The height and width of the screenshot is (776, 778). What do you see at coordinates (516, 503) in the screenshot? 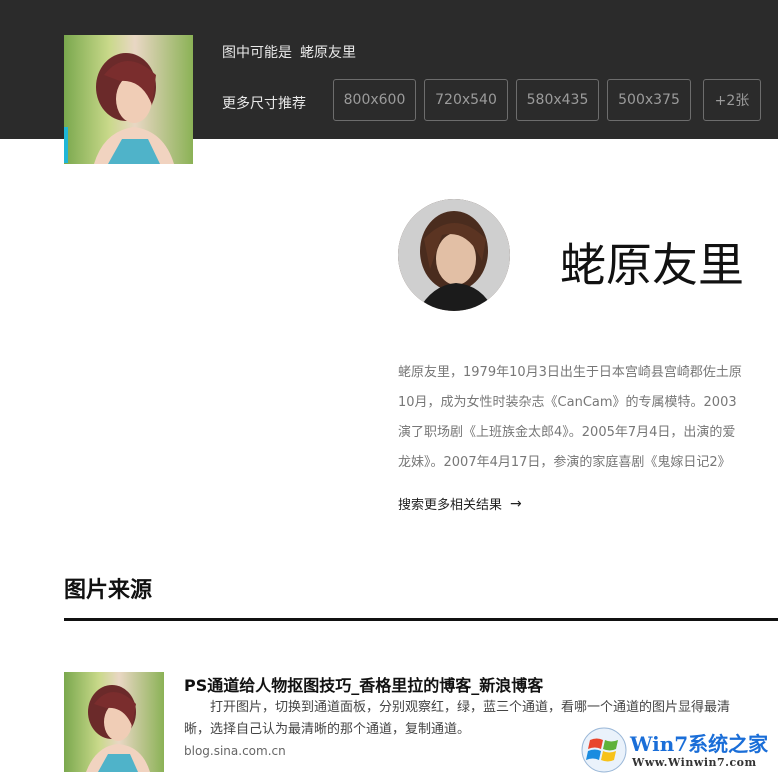
I see `arrow-right-icon: →` at bounding box center [516, 503].